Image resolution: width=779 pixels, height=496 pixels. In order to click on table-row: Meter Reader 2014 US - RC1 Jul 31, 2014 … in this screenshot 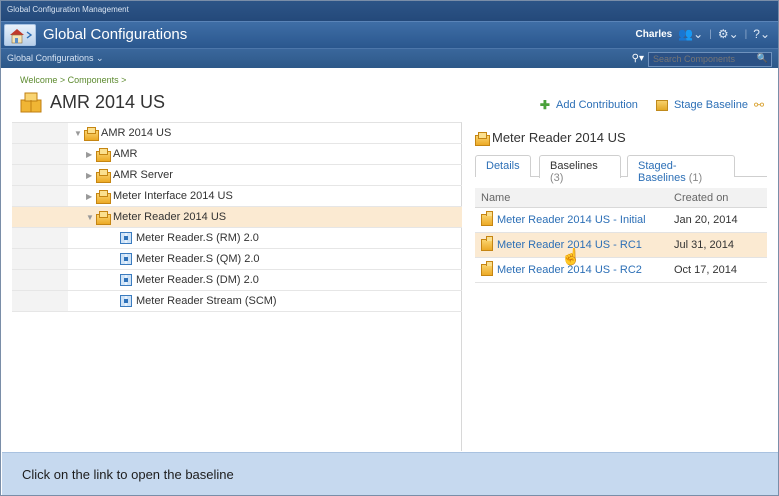, I will do `click(621, 249)`.